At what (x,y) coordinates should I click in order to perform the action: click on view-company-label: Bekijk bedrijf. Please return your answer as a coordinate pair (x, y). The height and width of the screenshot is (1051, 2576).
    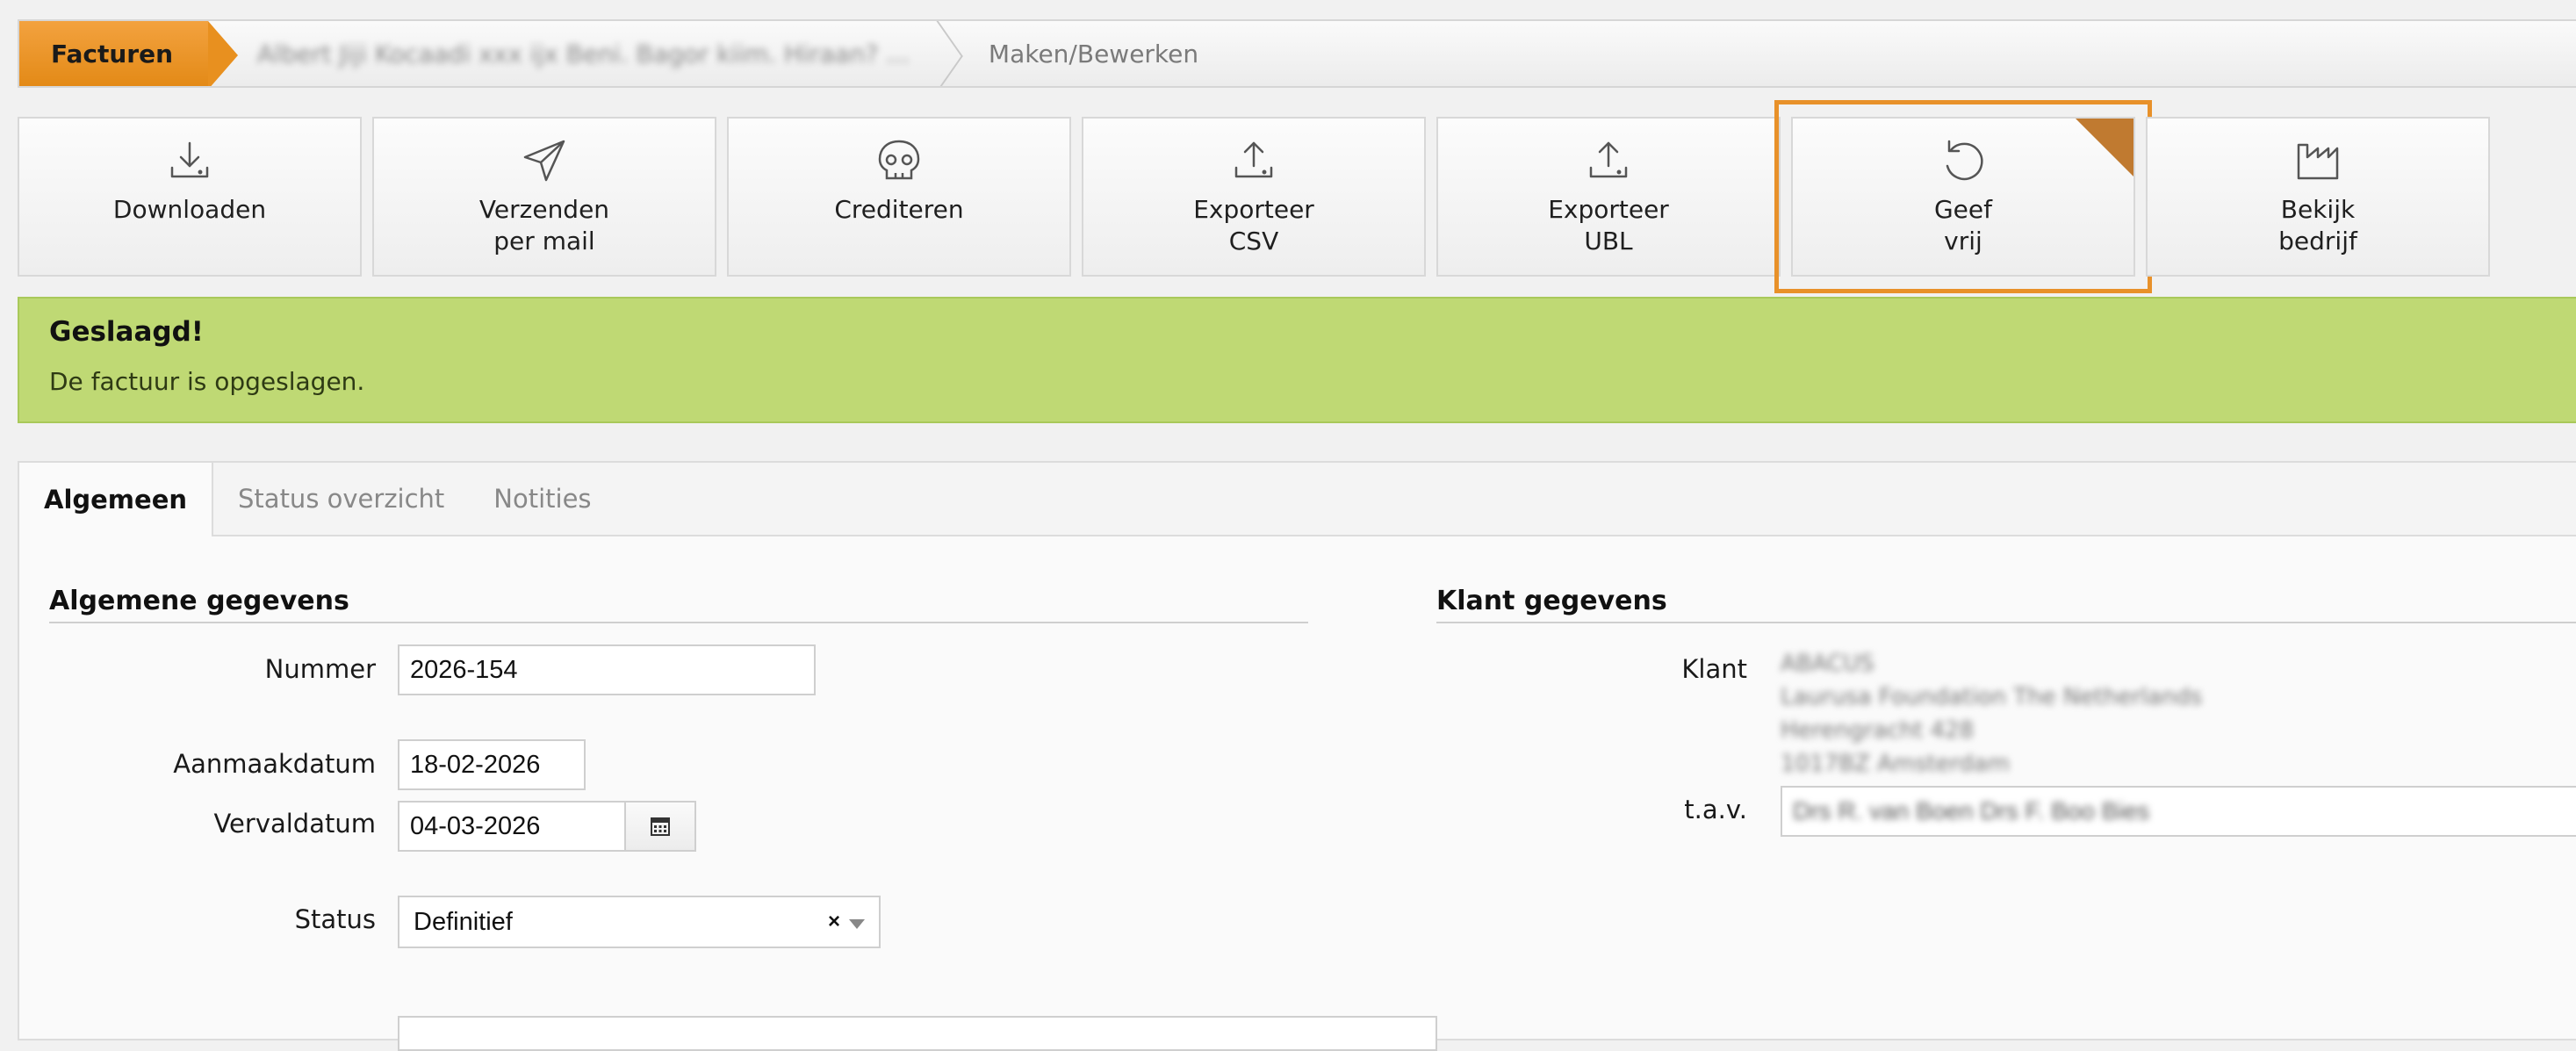
    Looking at the image, I should click on (2317, 226).